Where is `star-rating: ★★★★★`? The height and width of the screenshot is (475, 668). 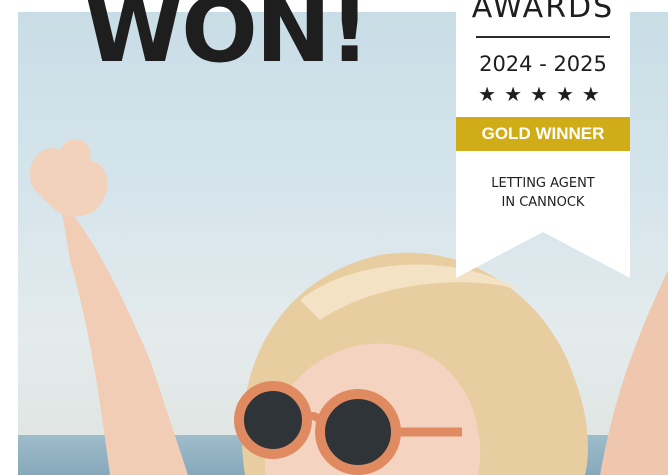 star-rating: ★★★★★ is located at coordinates (543, 95).